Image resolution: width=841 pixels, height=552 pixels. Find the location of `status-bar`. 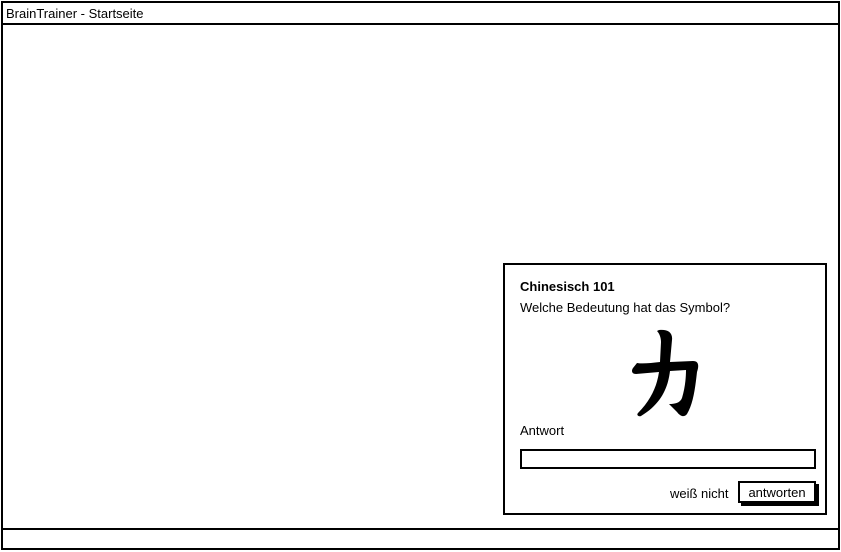

status-bar is located at coordinates (420, 538).